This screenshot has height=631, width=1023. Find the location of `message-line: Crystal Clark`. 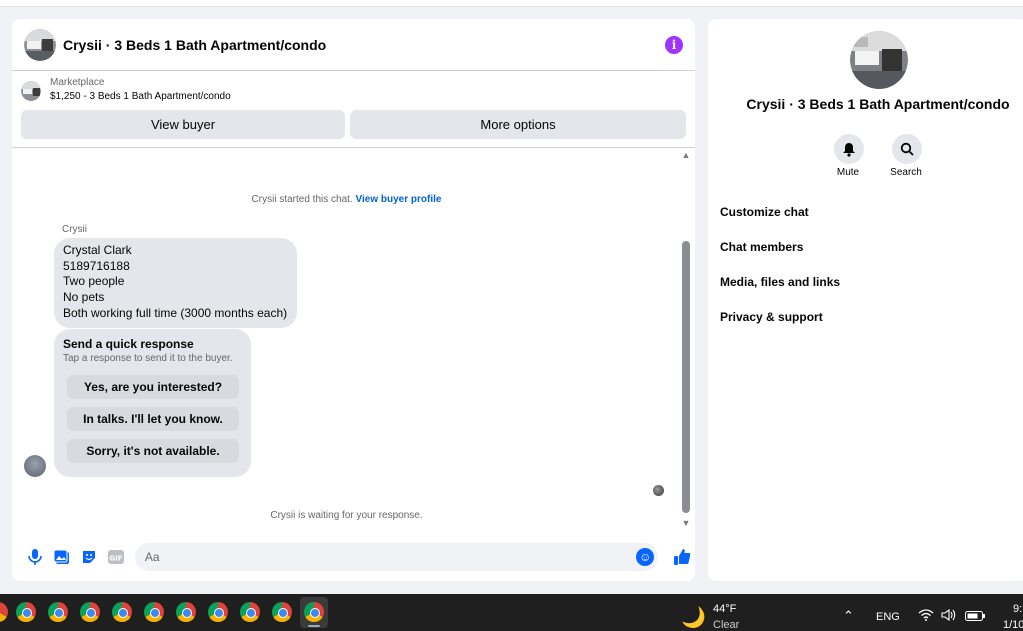

message-line: Crystal Clark is located at coordinates (97, 250).